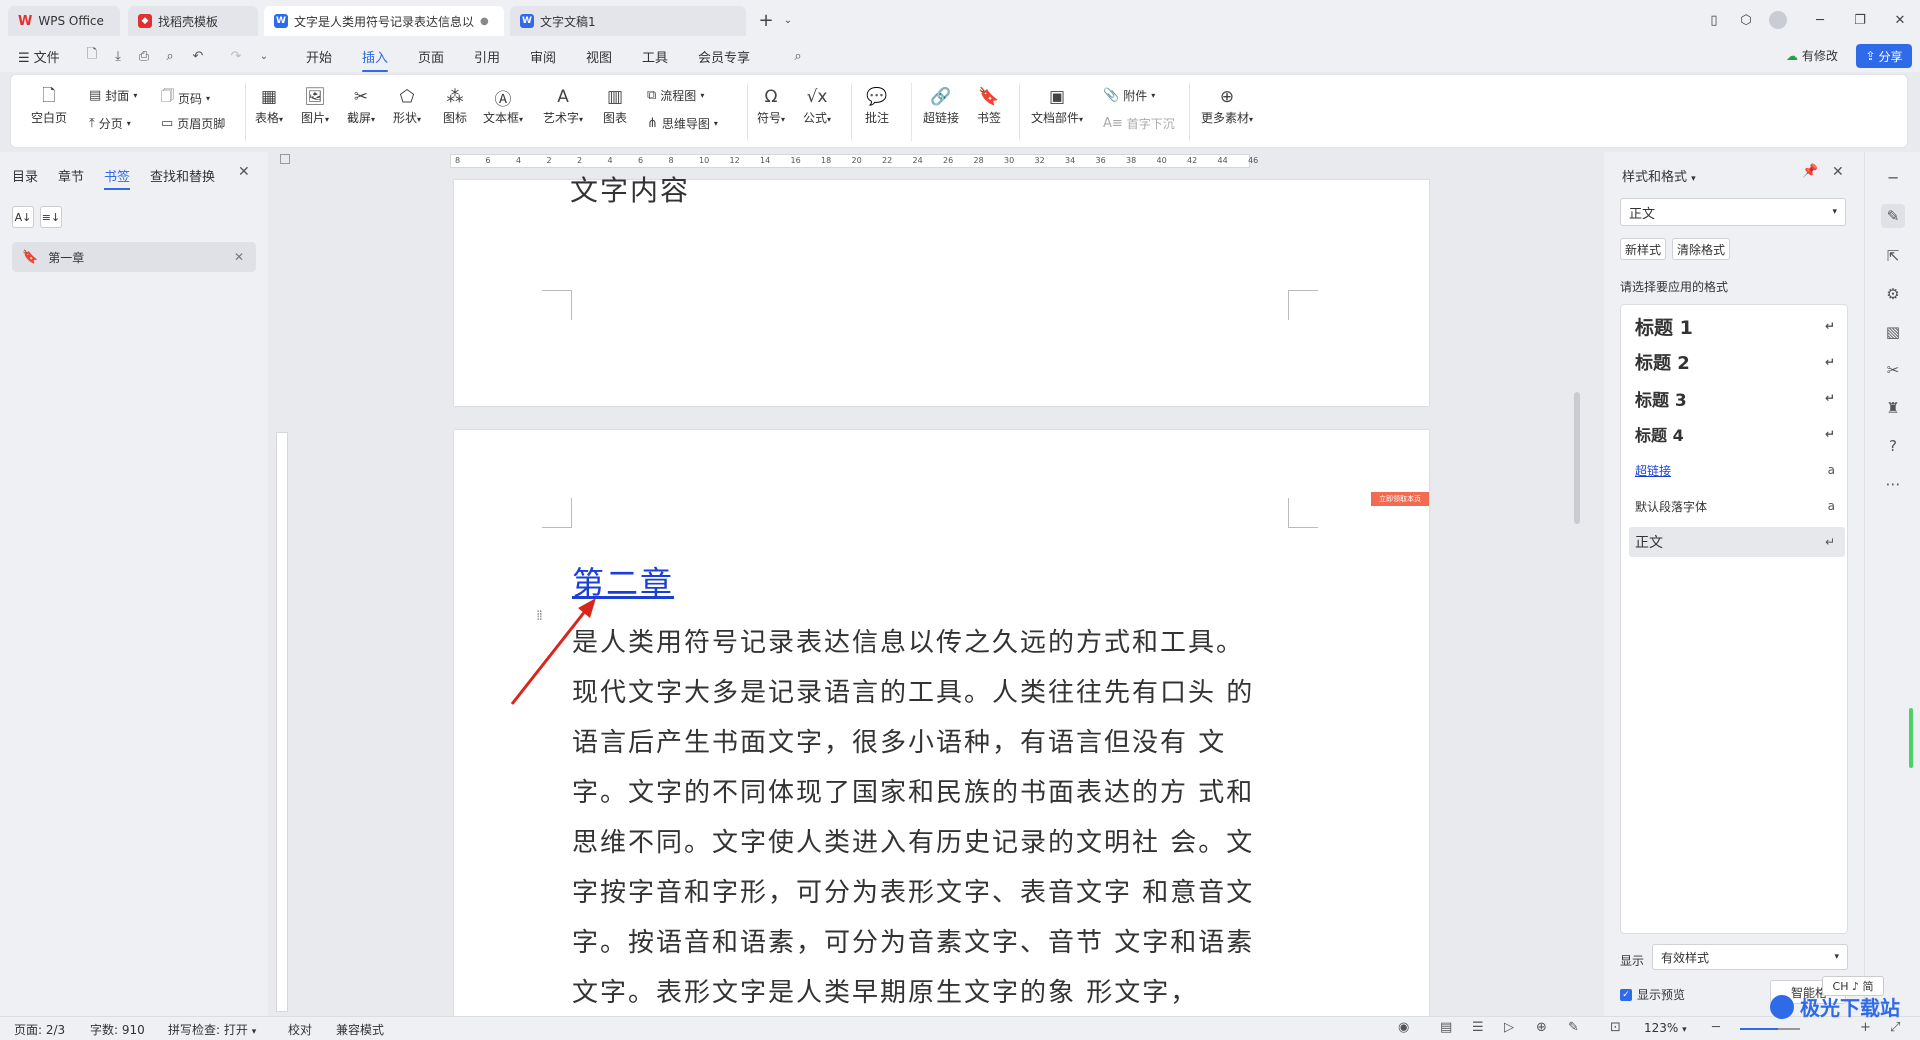 The image size is (1920, 1040). I want to click on body-line: 字。文字的不同体现了国家和民族的书面表达的方 式和, so click(913, 793).